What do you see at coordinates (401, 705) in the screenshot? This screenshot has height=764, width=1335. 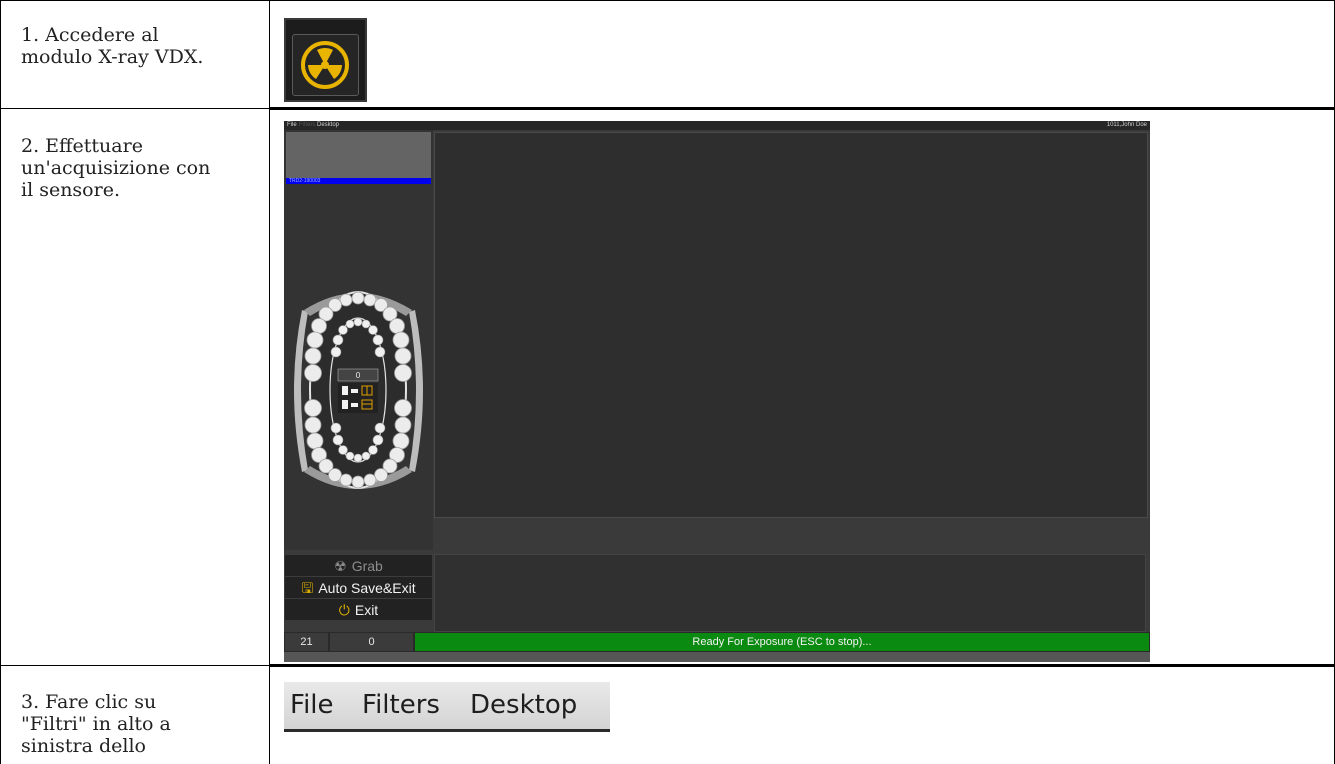 I see `menu-filters: Filters` at bounding box center [401, 705].